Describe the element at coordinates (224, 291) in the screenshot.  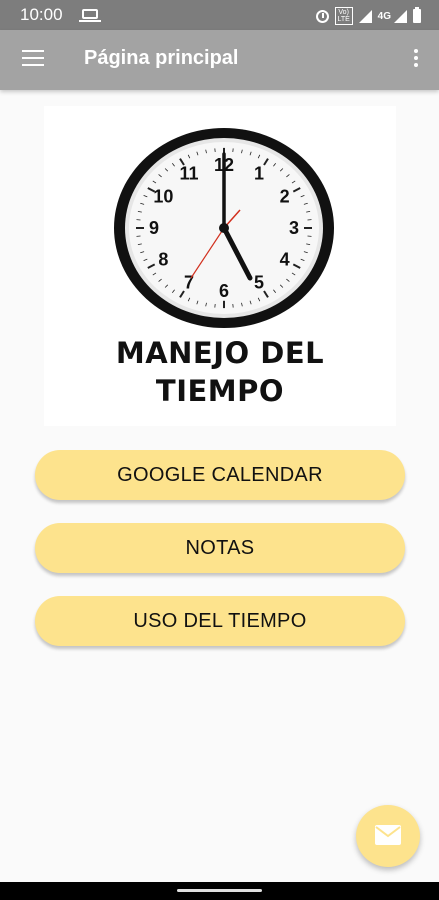
I see `clock-number: 6` at that location.